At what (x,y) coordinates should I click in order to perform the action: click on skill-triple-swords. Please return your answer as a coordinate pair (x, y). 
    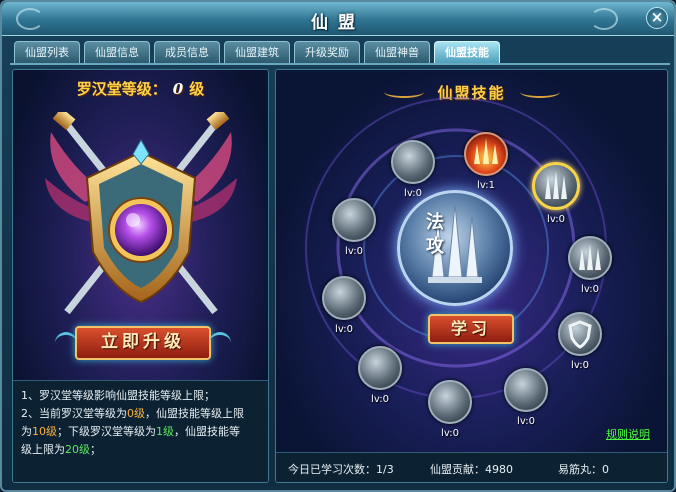
    Looking at the image, I should click on (556, 186).